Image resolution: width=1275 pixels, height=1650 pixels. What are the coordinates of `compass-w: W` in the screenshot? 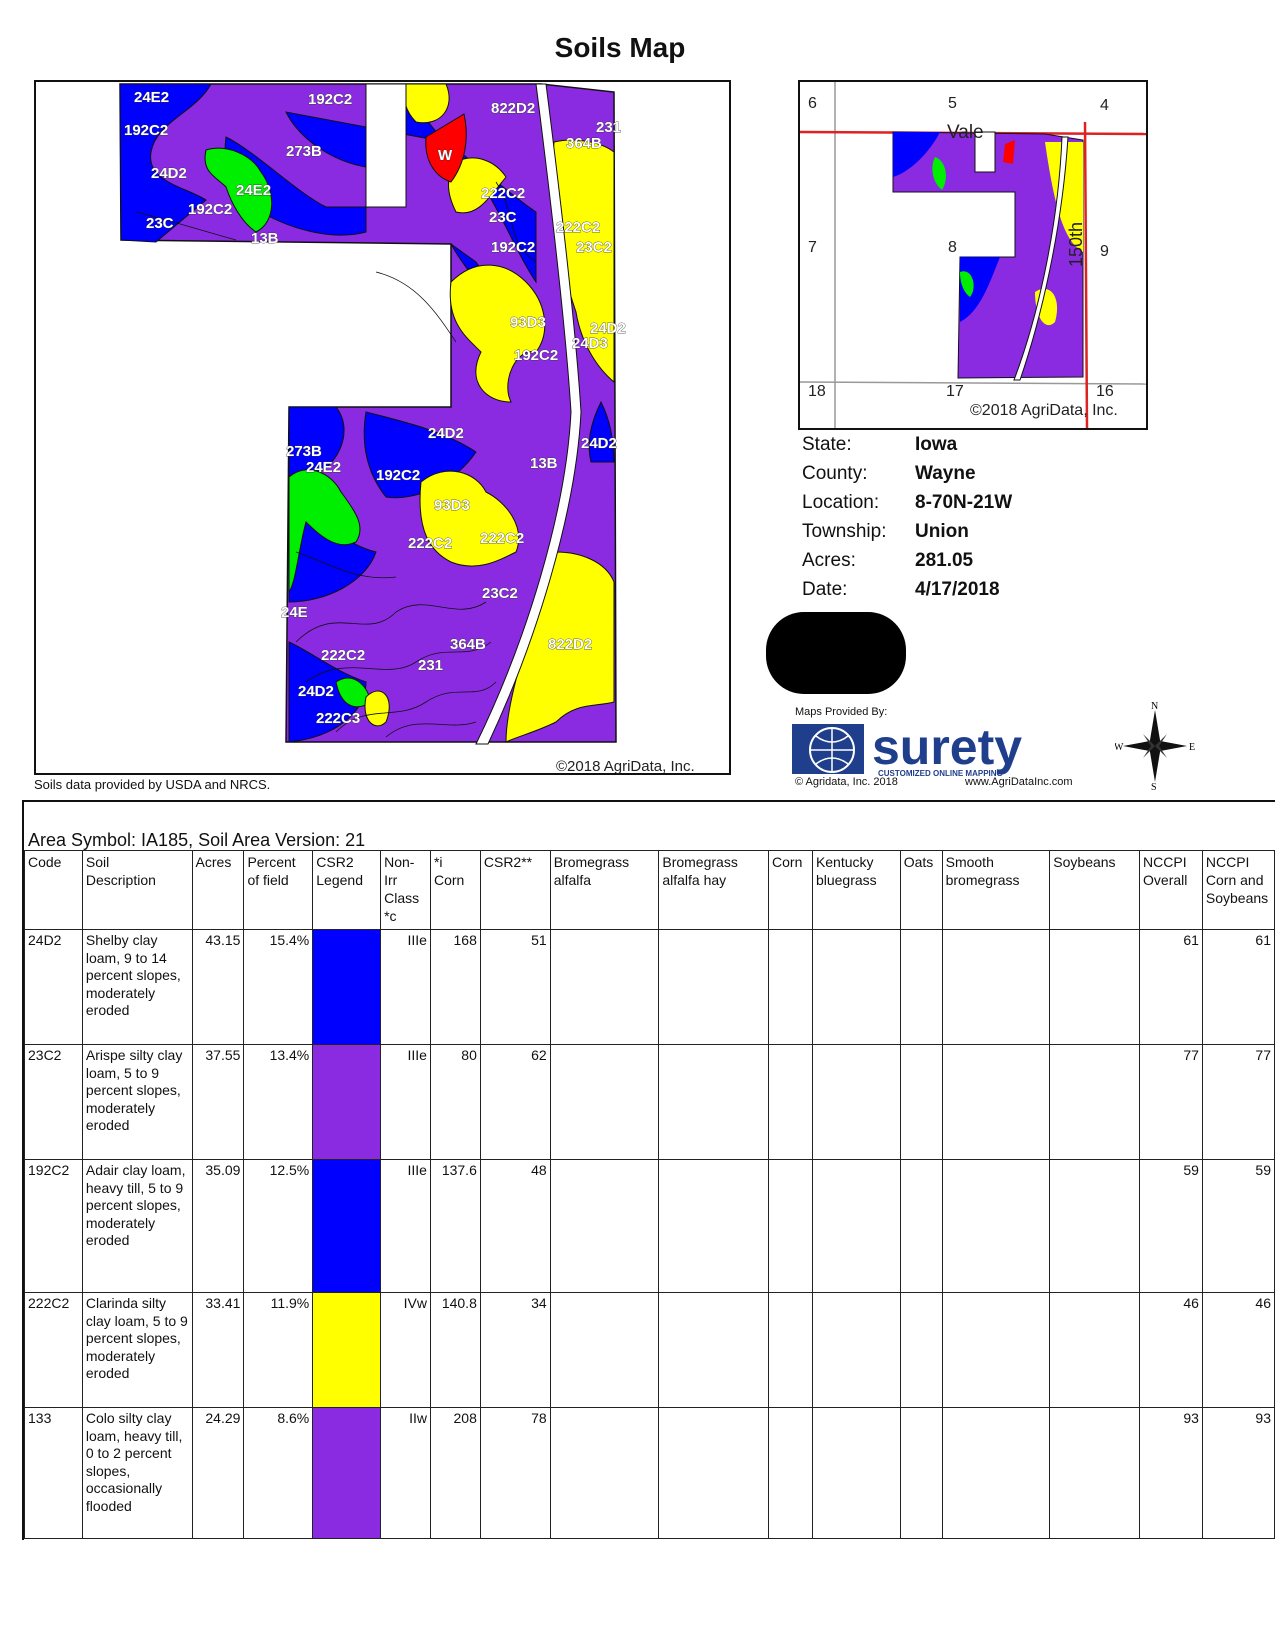 It's located at (1119, 747).